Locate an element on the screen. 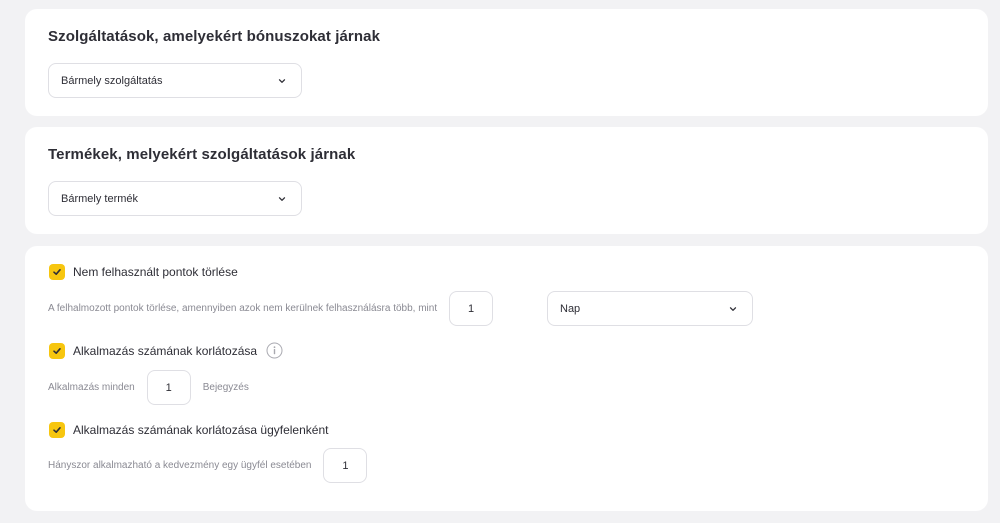  products-select: Bármely termék is located at coordinates (175, 198).